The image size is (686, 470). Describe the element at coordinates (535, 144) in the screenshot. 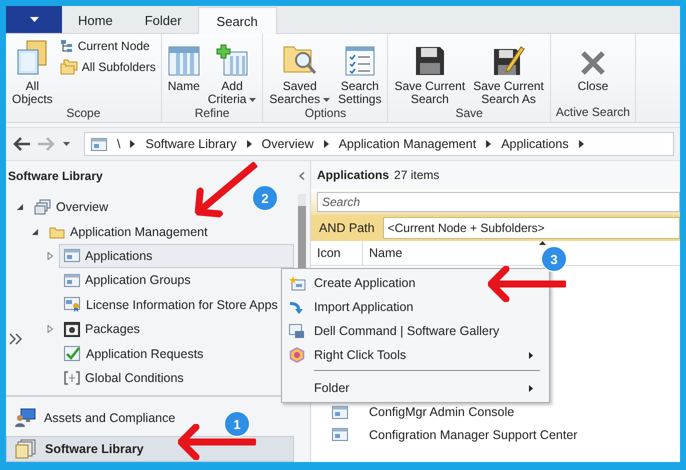

I see `breadcrumb: Applications` at that location.